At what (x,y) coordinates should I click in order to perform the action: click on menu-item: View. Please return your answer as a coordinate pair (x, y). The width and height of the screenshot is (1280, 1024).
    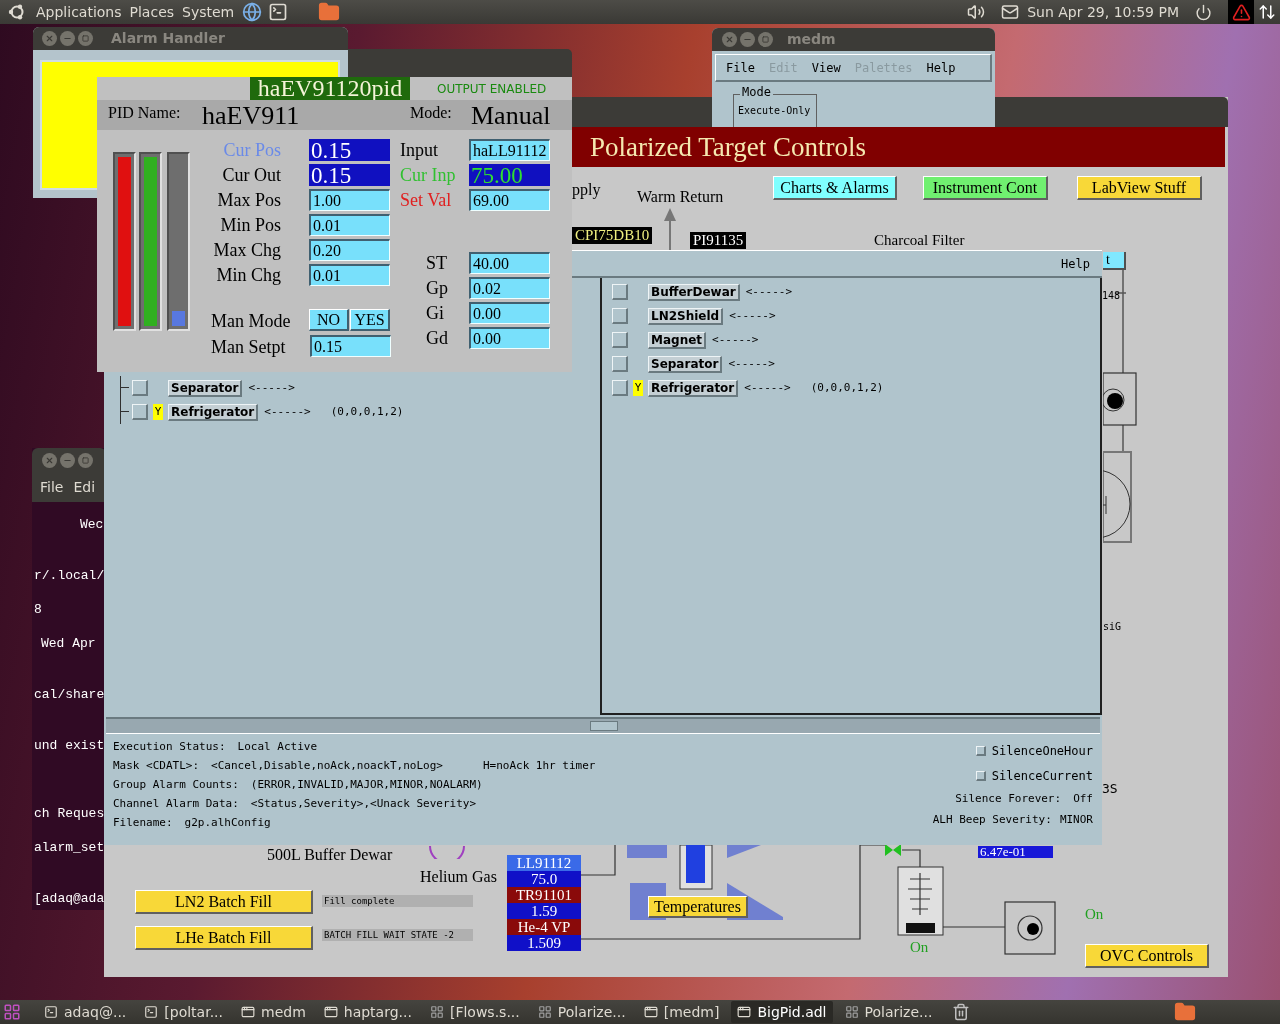
    Looking at the image, I should click on (826, 67).